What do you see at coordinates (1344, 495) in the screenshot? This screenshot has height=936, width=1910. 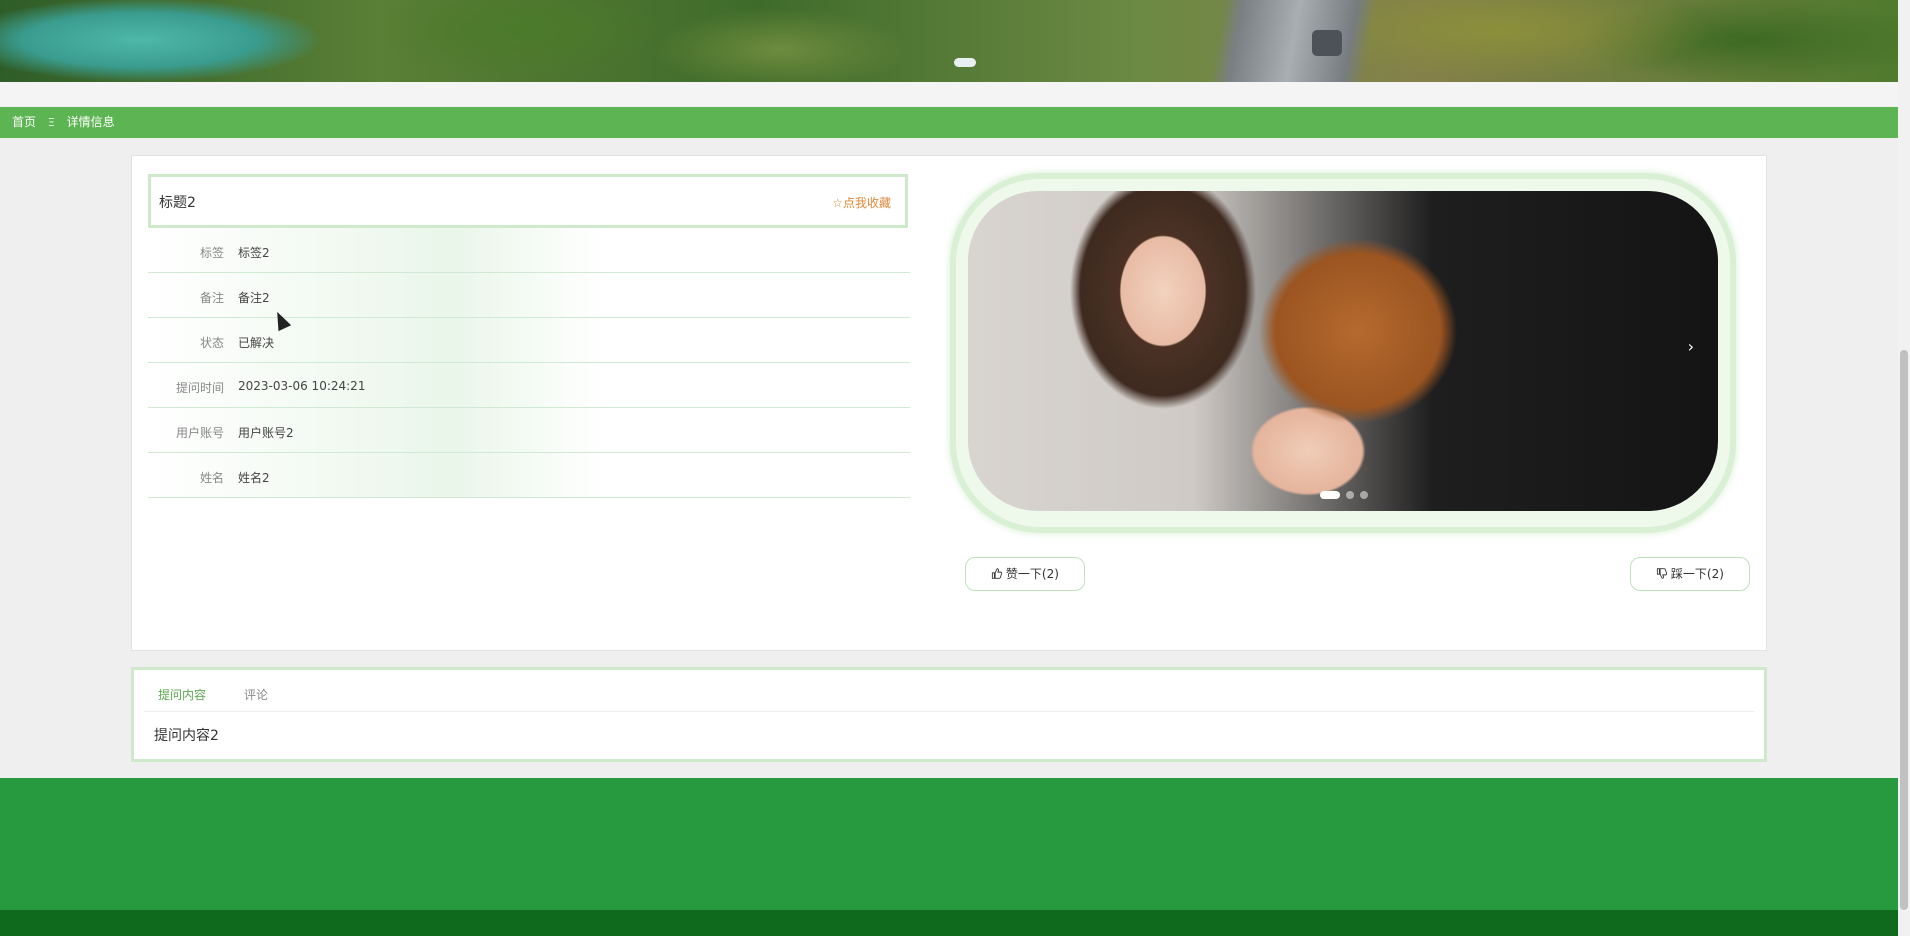 I see `carousel-dots` at bounding box center [1344, 495].